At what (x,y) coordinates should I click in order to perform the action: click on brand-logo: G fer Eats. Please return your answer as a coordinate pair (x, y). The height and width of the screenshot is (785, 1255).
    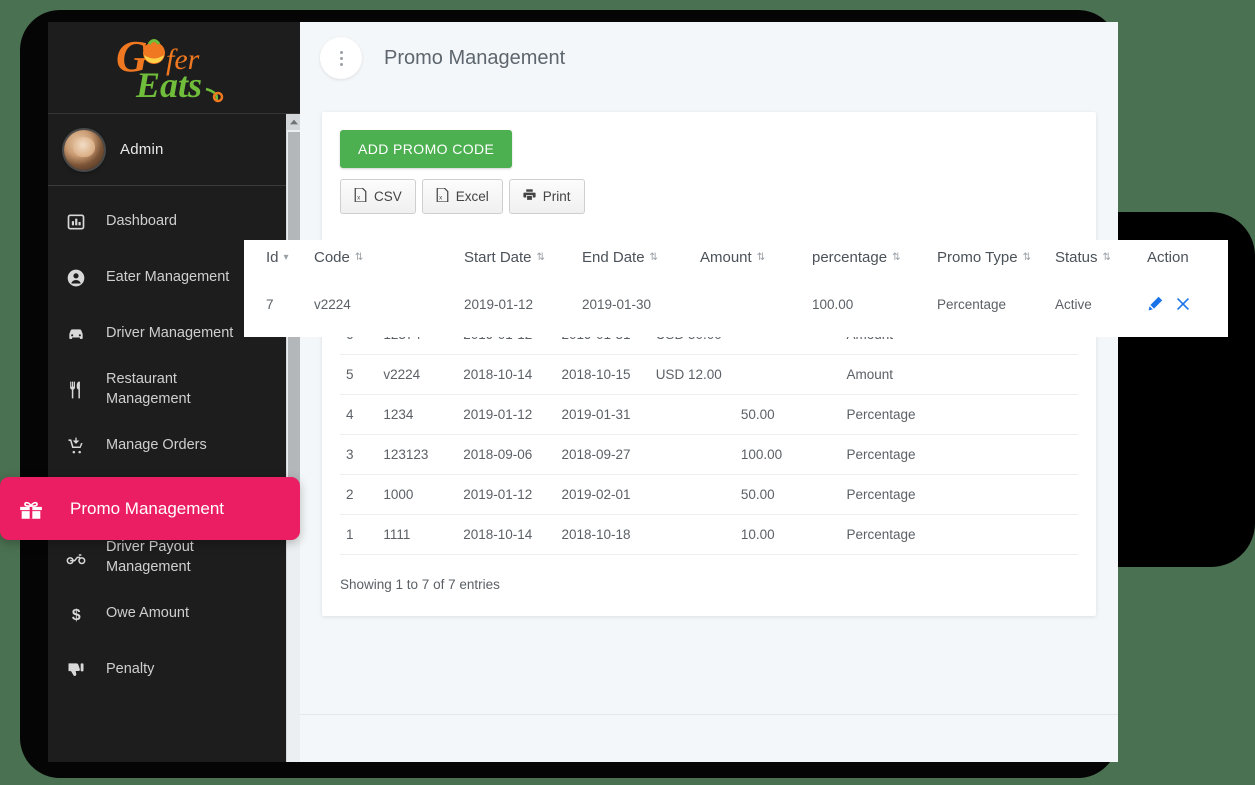
    Looking at the image, I should click on (174, 68).